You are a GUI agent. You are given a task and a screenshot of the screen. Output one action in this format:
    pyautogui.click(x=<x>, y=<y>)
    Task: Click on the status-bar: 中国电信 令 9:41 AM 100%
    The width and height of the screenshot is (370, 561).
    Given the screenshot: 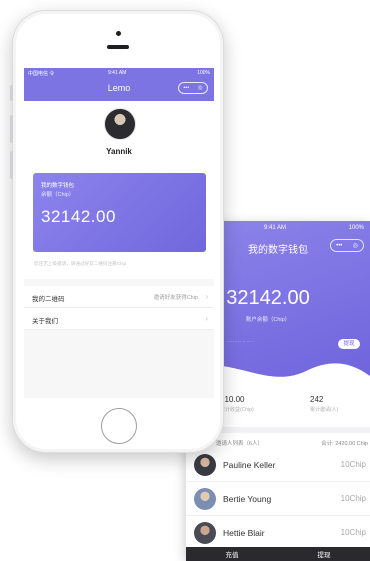 What is the action you would take?
    pyautogui.click(x=119, y=74)
    